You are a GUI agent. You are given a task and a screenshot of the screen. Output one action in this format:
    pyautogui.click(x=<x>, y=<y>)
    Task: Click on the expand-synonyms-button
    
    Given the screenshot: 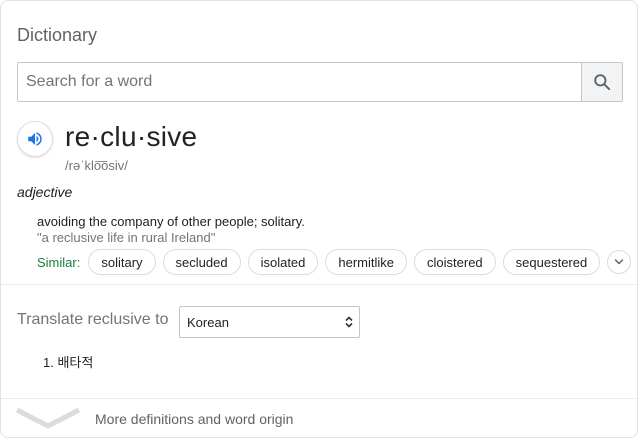 What is the action you would take?
    pyautogui.click(x=619, y=262)
    